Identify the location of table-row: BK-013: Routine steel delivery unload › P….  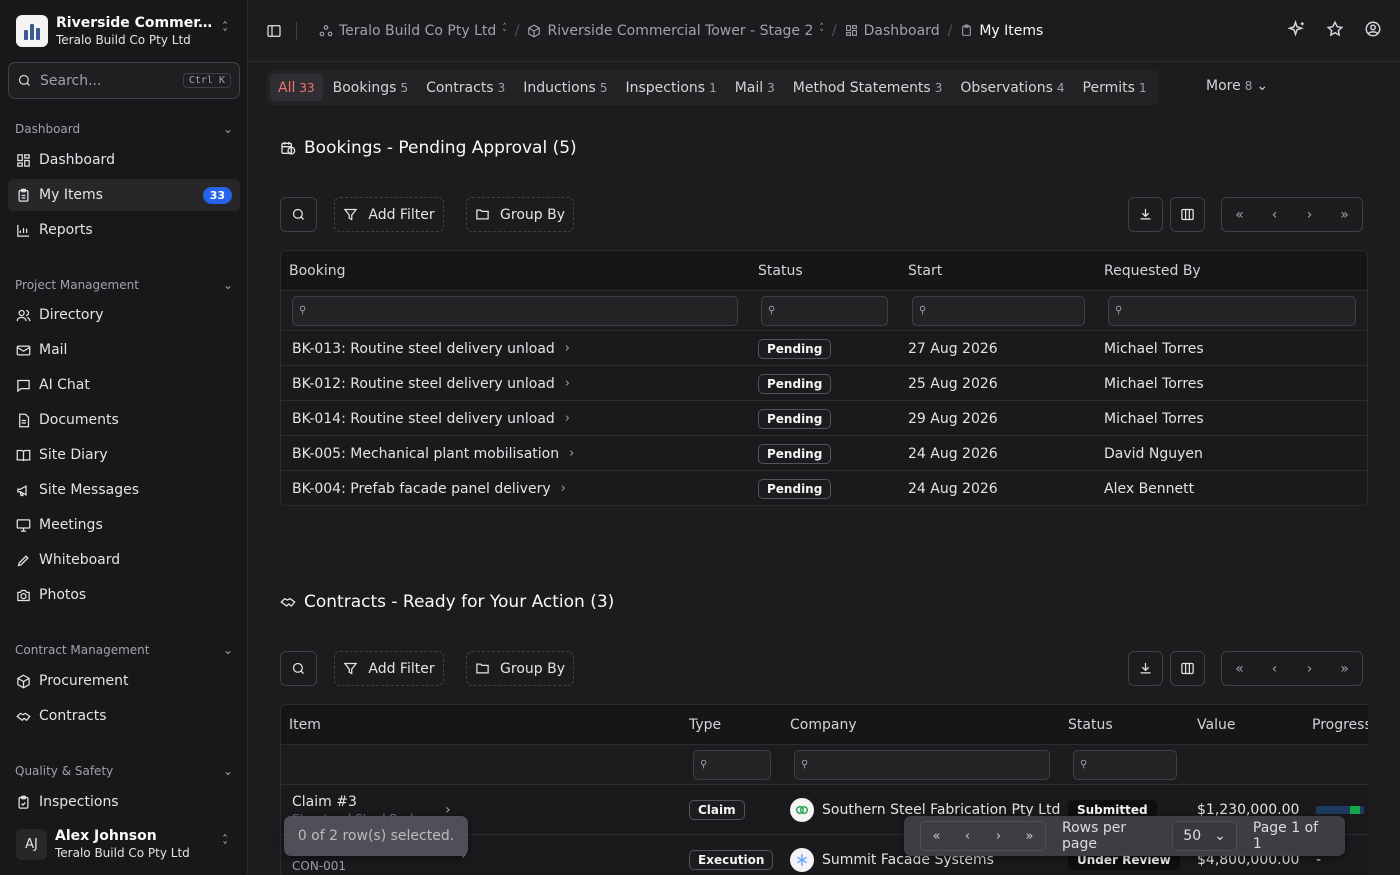
(824, 348).